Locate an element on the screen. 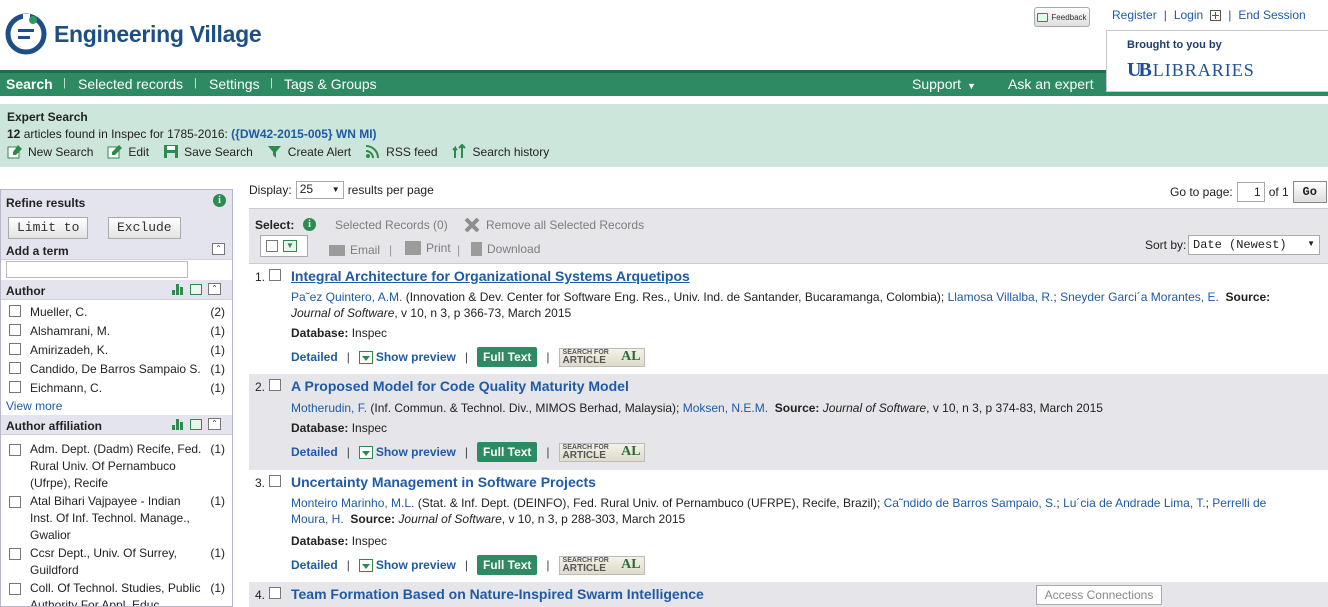 Image resolution: width=1328 pixels, height=607 pixels. rss-feed-action: RSS feed is located at coordinates (401, 151).